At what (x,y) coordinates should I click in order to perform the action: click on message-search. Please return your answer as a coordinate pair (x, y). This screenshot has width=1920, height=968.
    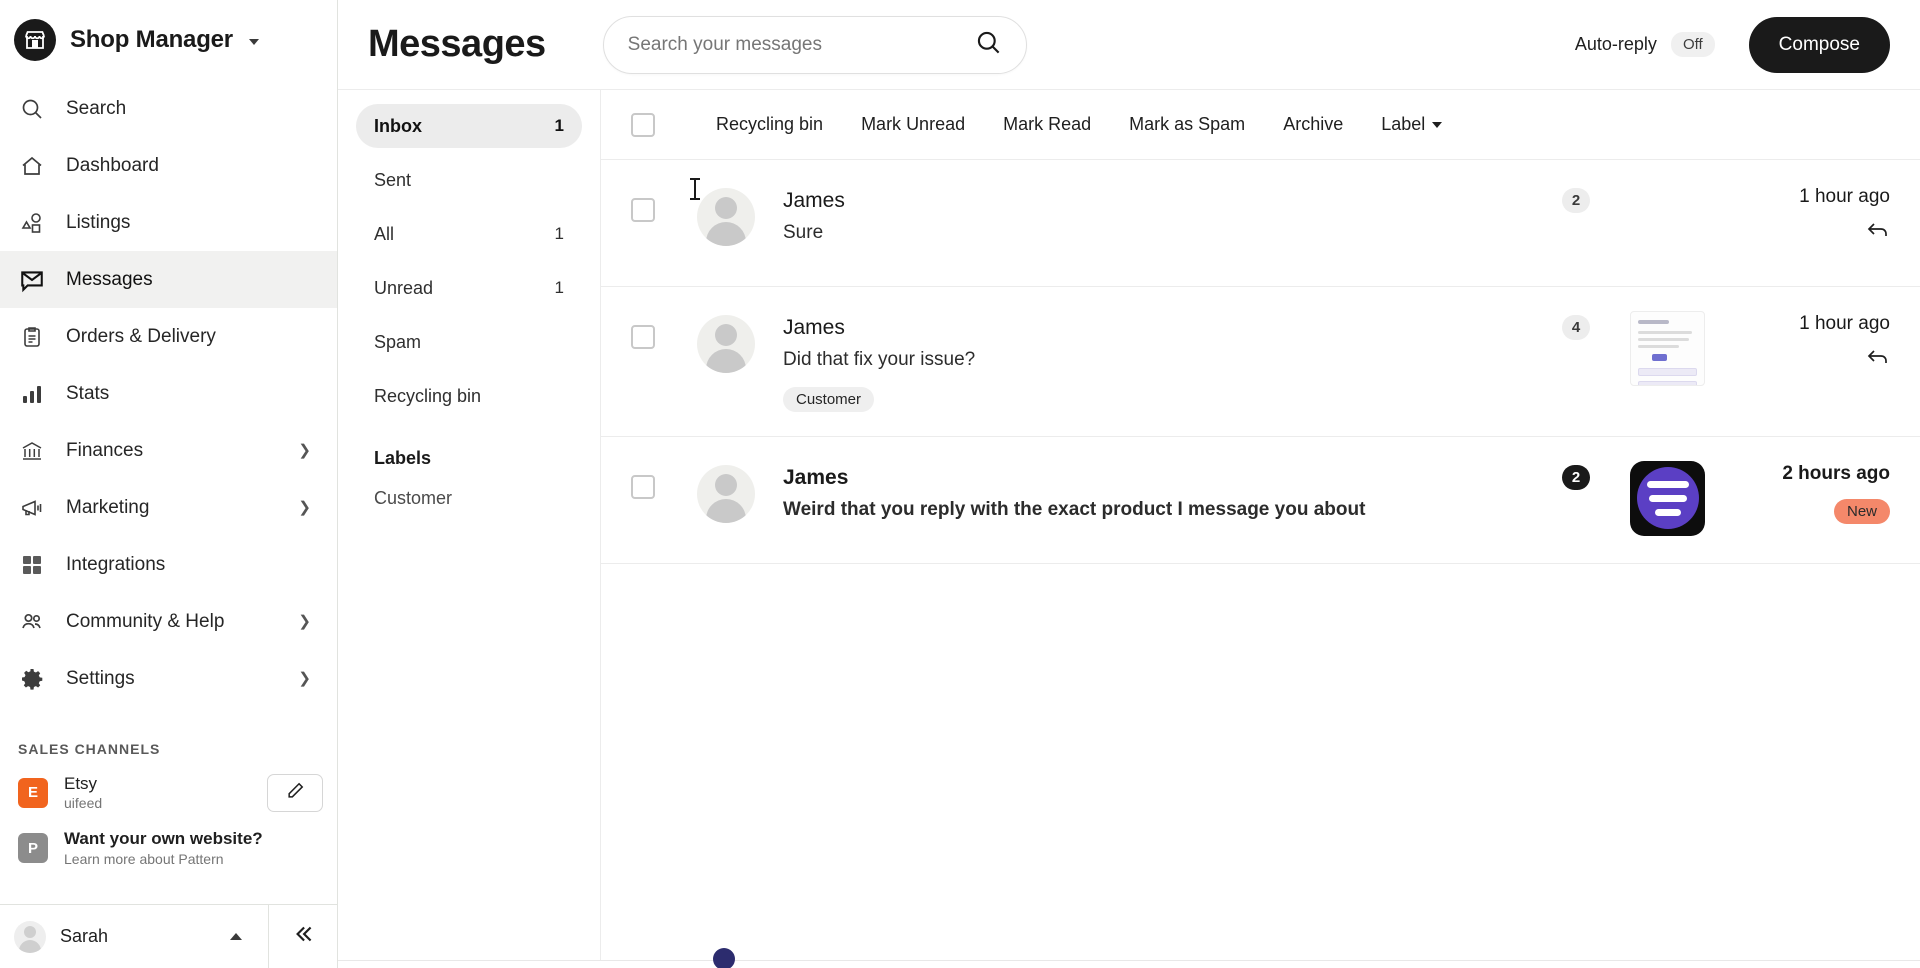
    Looking at the image, I should click on (814, 44).